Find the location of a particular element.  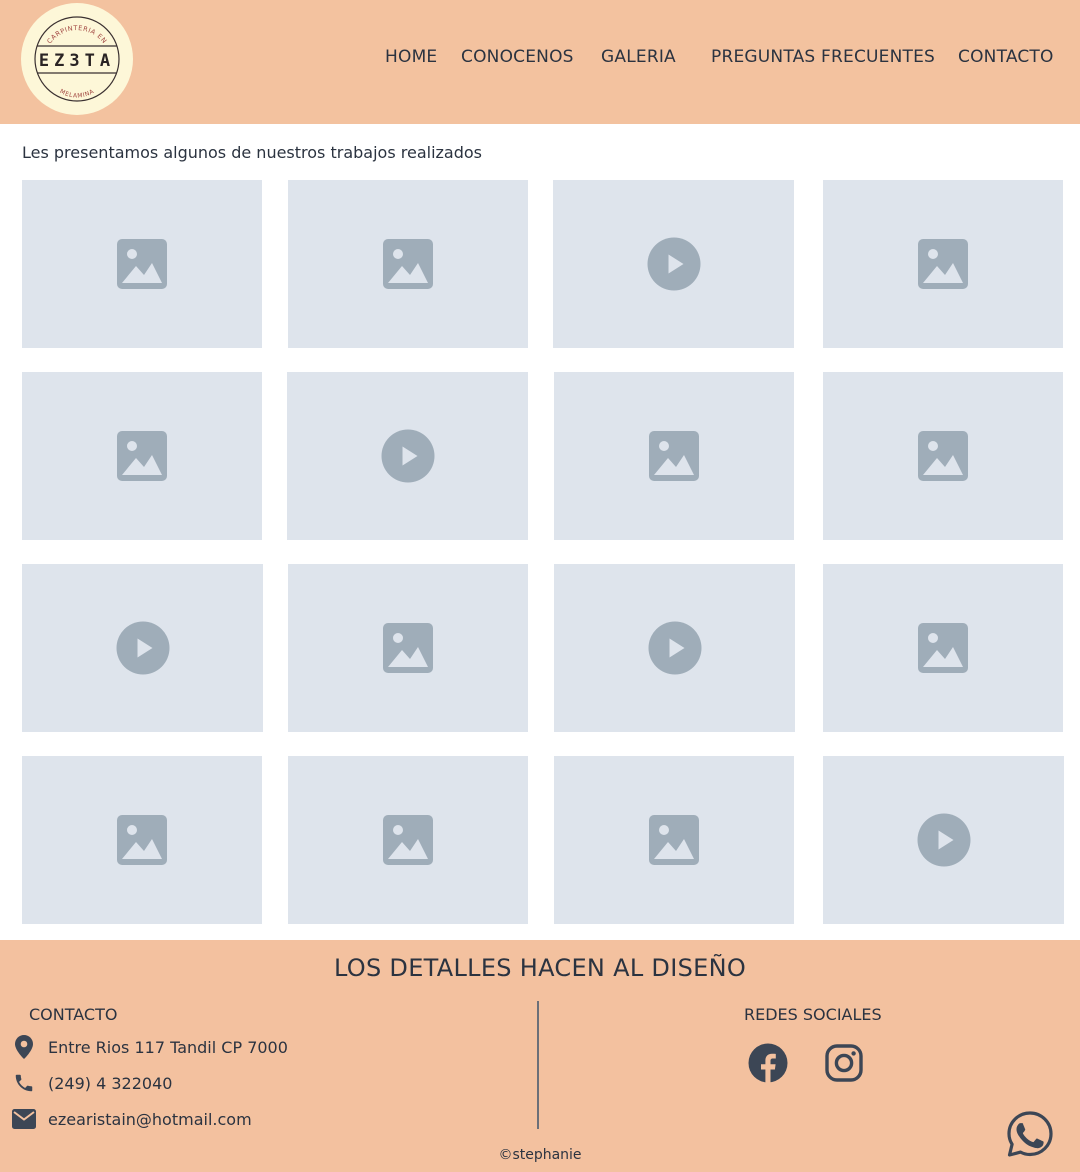

logo-badge-icon: CARPINTERIA EN EZ3TA MELAMINA is located at coordinates (77, 59).